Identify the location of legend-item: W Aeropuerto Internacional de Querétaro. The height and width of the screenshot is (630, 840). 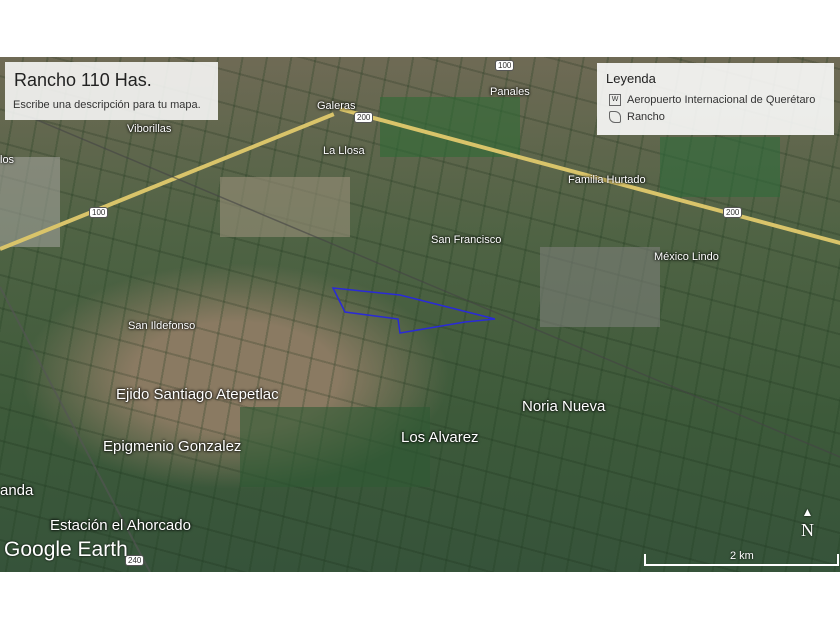
(712, 100).